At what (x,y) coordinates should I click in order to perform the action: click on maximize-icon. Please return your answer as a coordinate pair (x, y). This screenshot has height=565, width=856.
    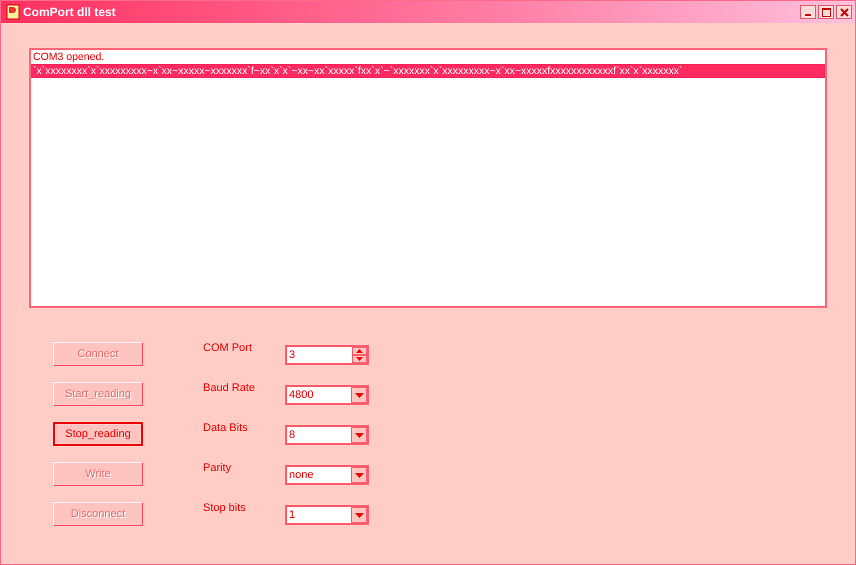
    Looking at the image, I should click on (826, 12).